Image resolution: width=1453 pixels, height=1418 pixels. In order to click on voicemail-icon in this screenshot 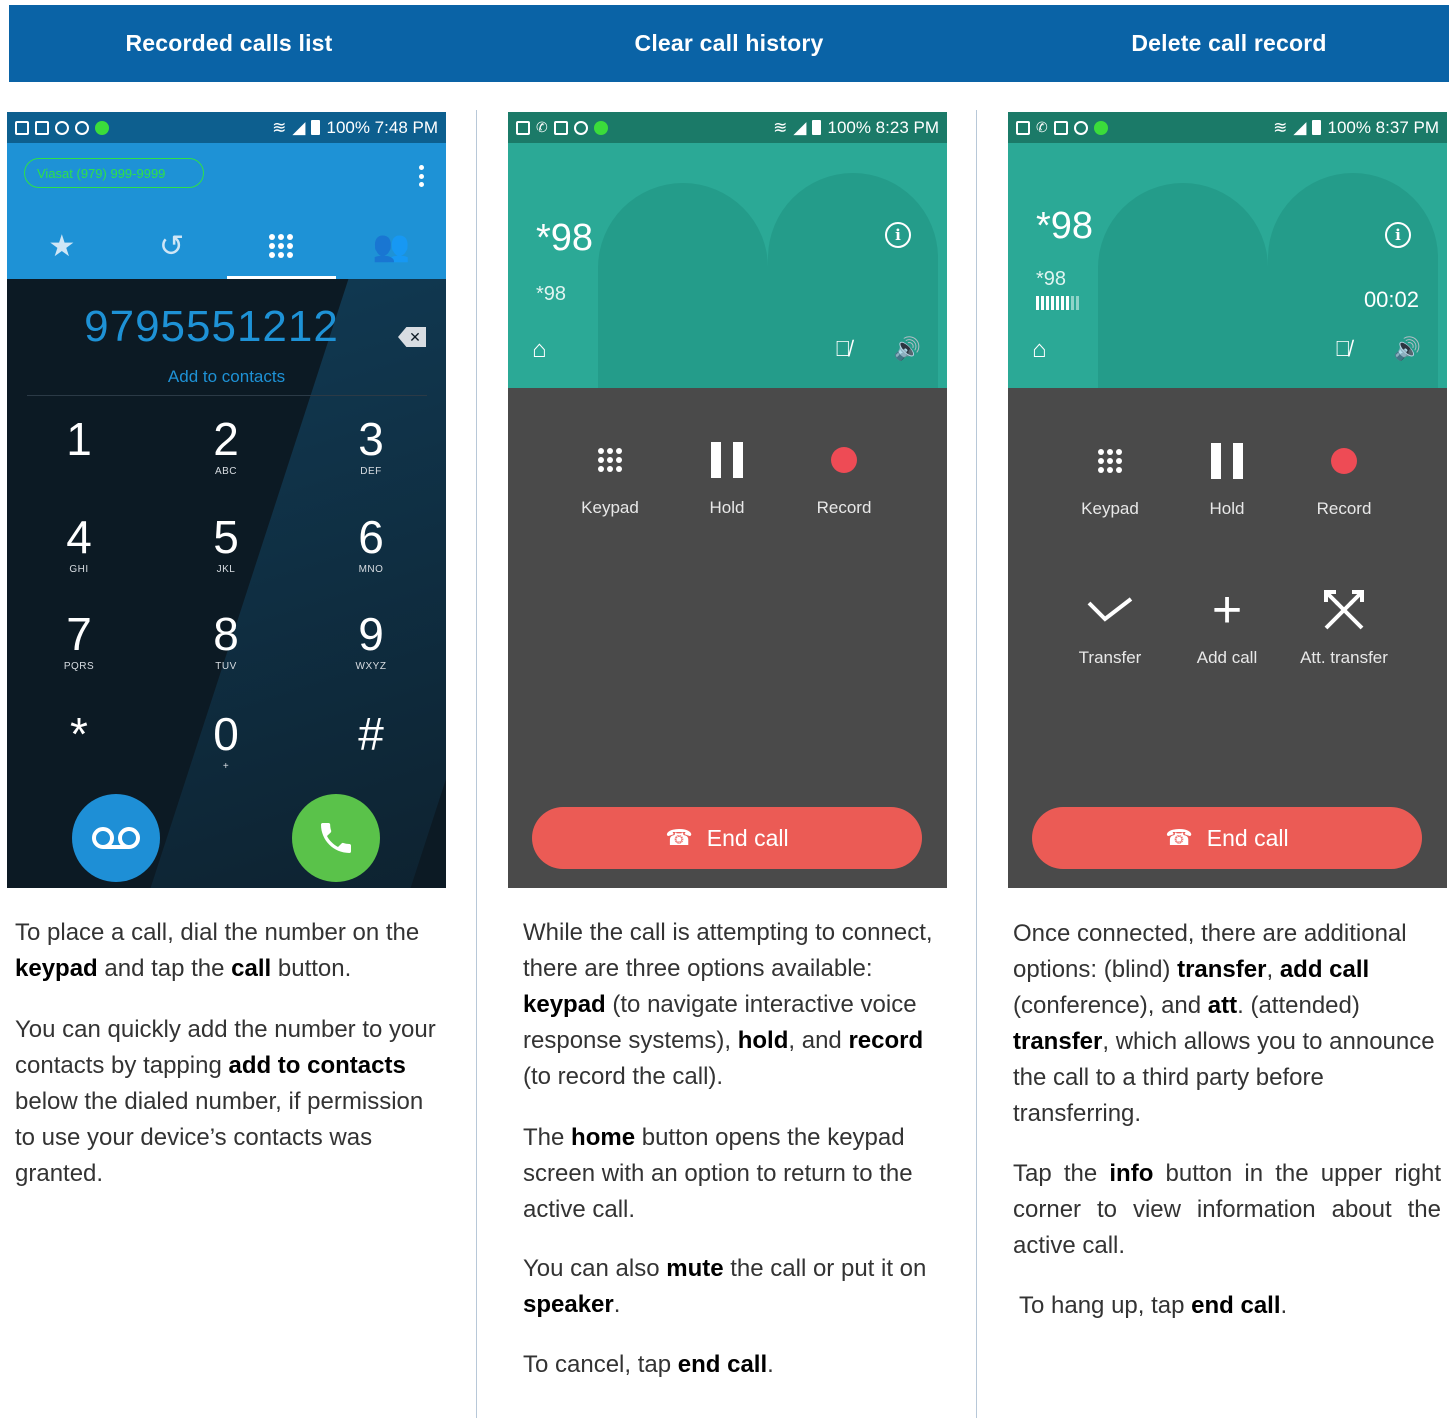, I will do `click(116, 838)`.